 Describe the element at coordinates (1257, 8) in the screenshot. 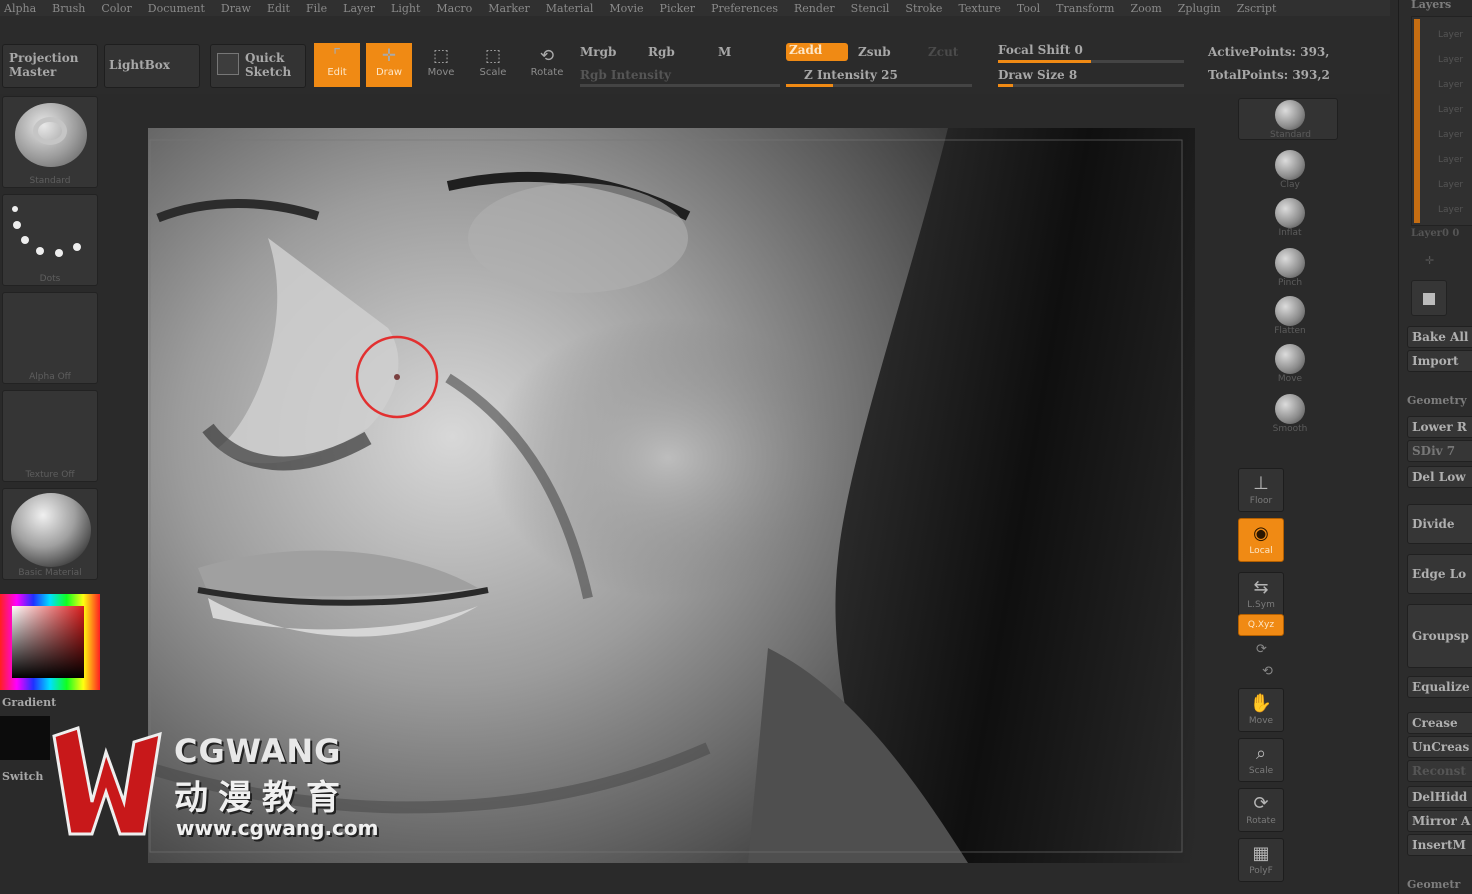

I see `menu-item-zscript: Zscript` at that location.